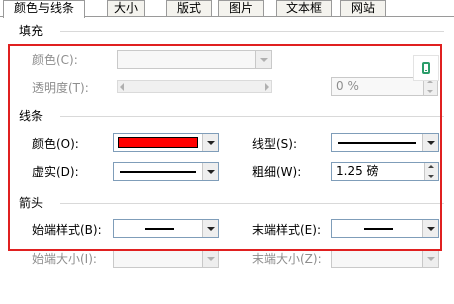  What do you see at coordinates (286, 230) in the screenshot?
I see `end-style-label: 末端样式(E):` at bounding box center [286, 230].